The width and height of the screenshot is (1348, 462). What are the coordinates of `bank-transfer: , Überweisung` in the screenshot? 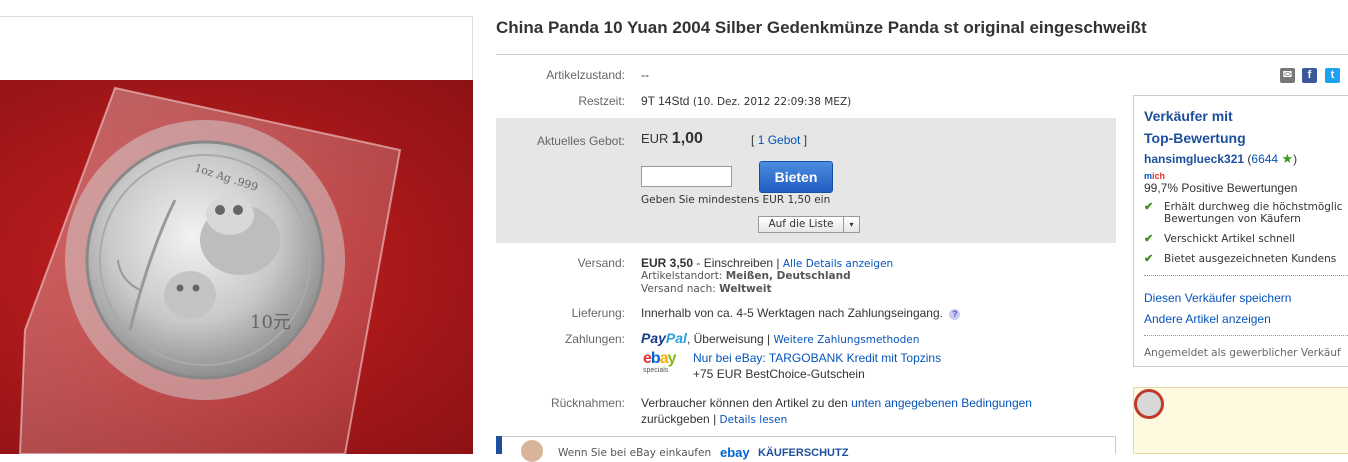 It's located at (725, 339).